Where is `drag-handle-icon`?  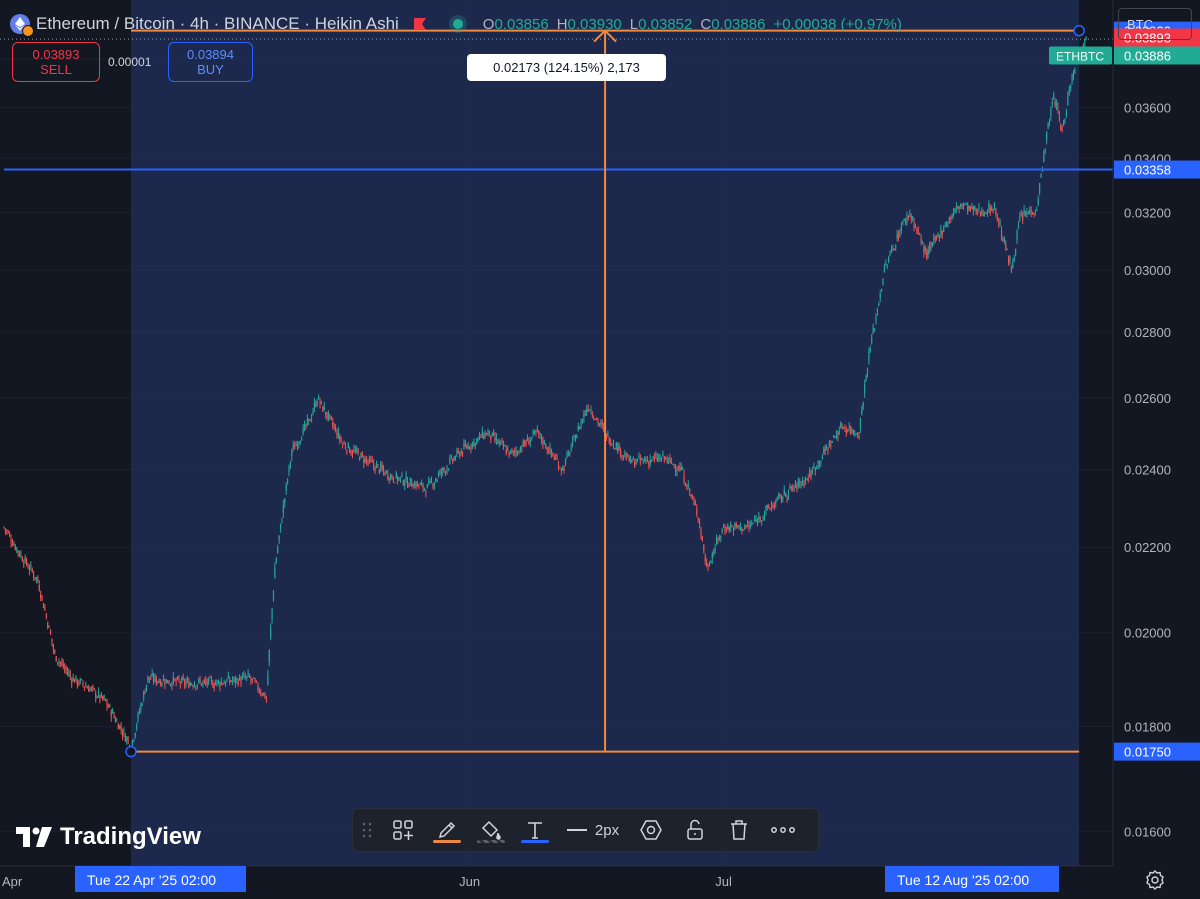
drag-handle-icon is located at coordinates (367, 830).